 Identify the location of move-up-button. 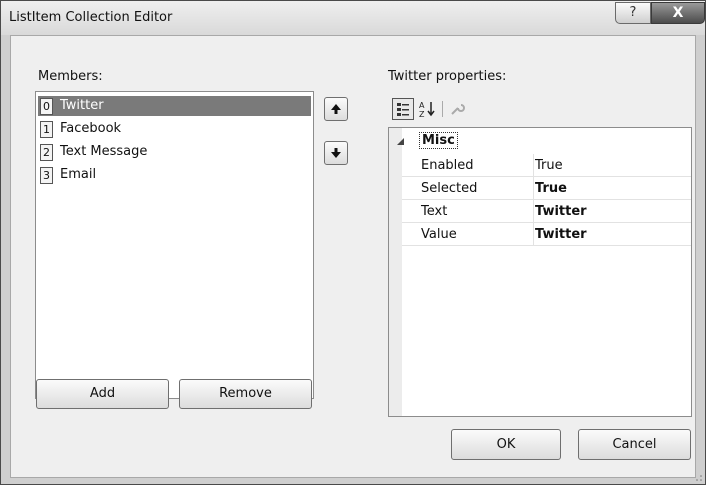
(336, 109).